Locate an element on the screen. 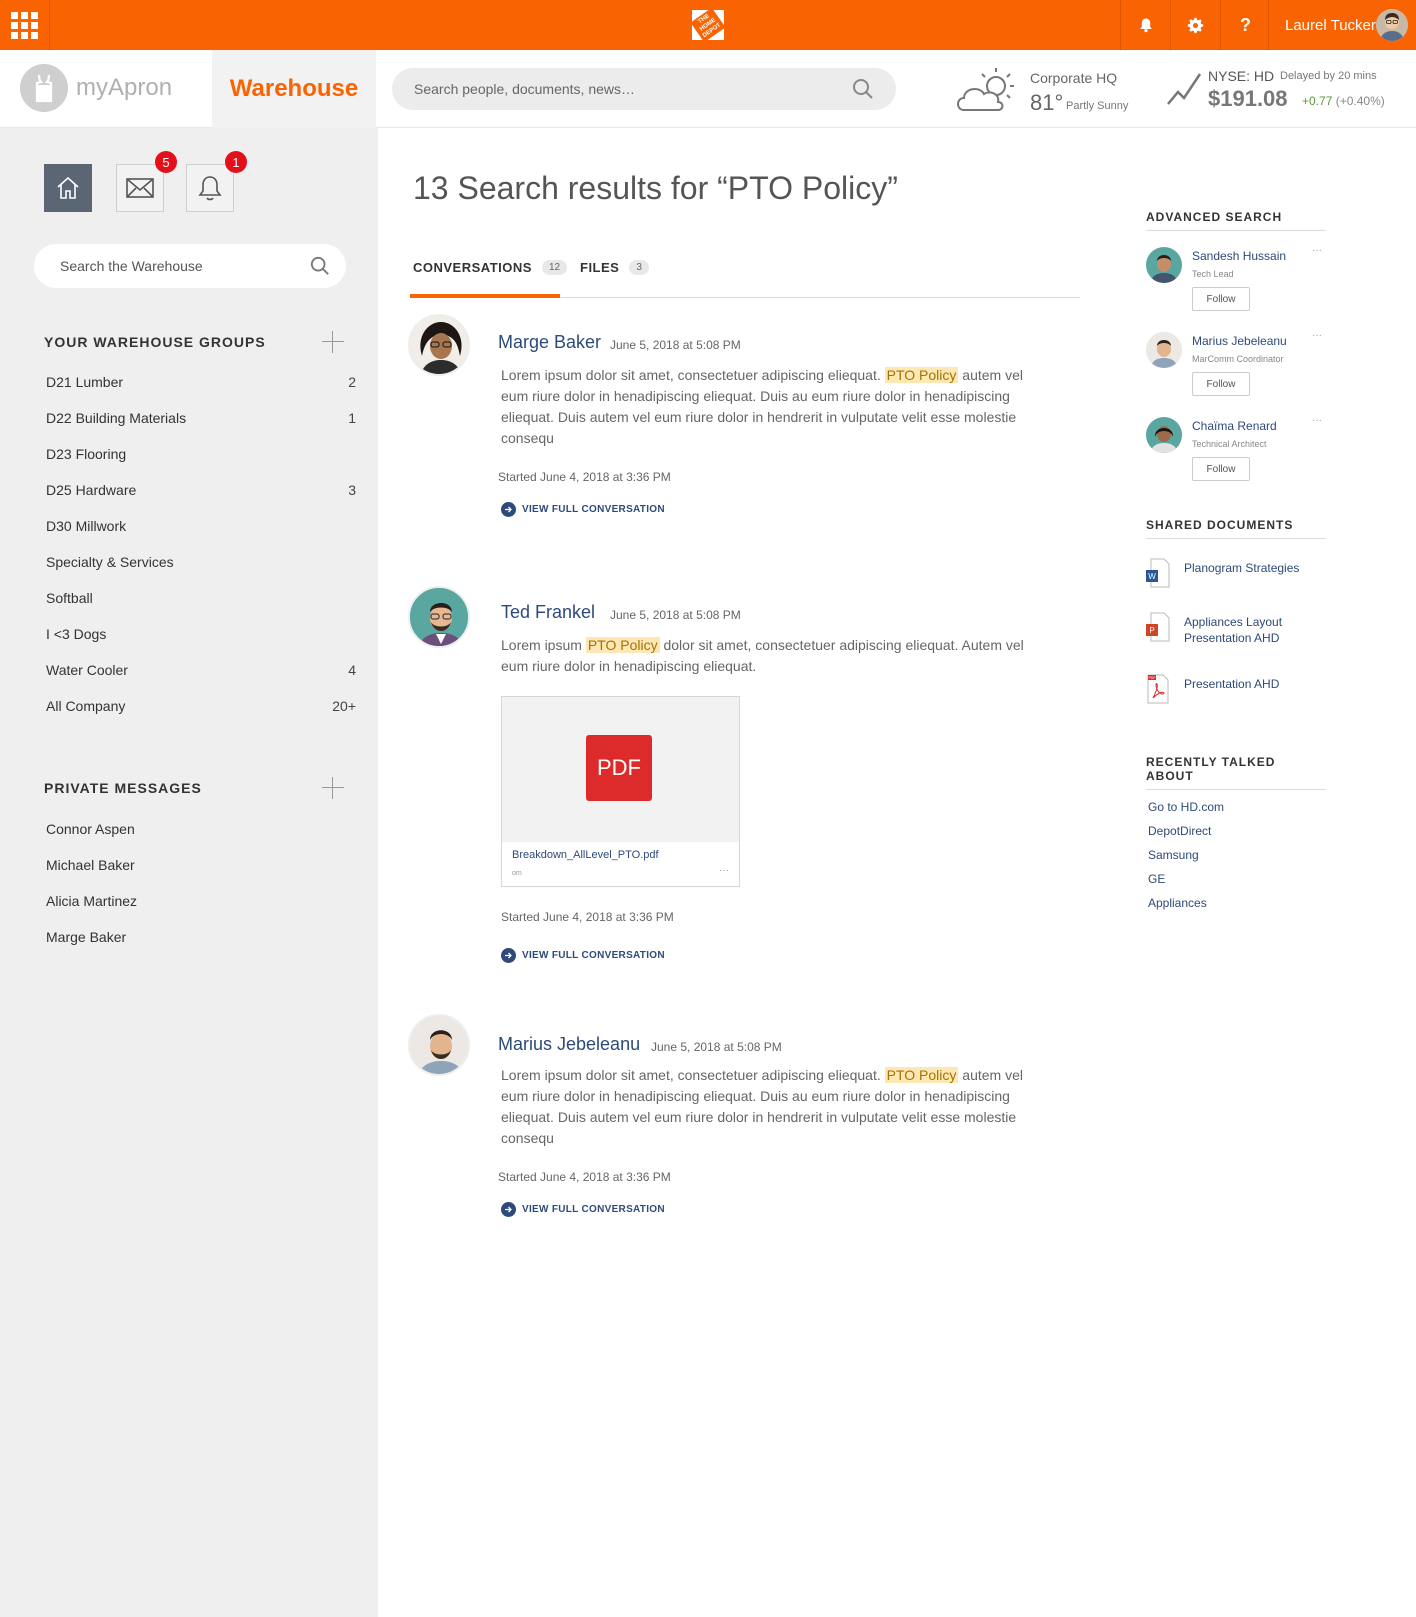 The height and width of the screenshot is (1617, 1416). topic-link: GE is located at coordinates (1156, 879).